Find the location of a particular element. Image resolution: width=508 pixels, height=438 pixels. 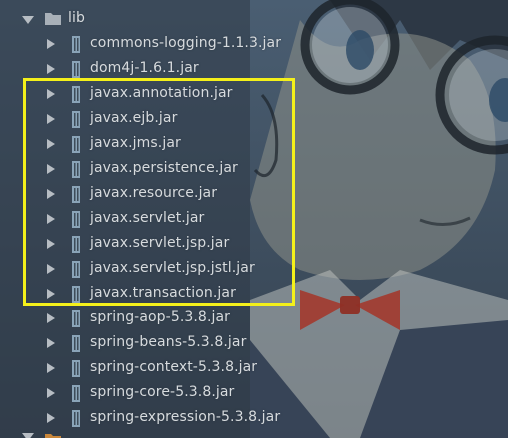

tree-node-label: javax.annotation.jar is located at coordinates (161, 93).